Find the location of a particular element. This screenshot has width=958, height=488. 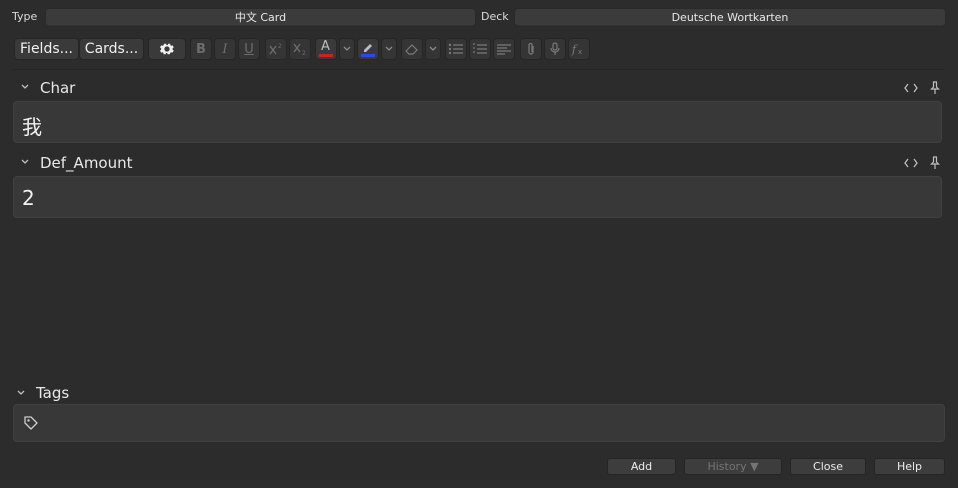

field-editor-char: 我 is located at coordinates (477, 122).